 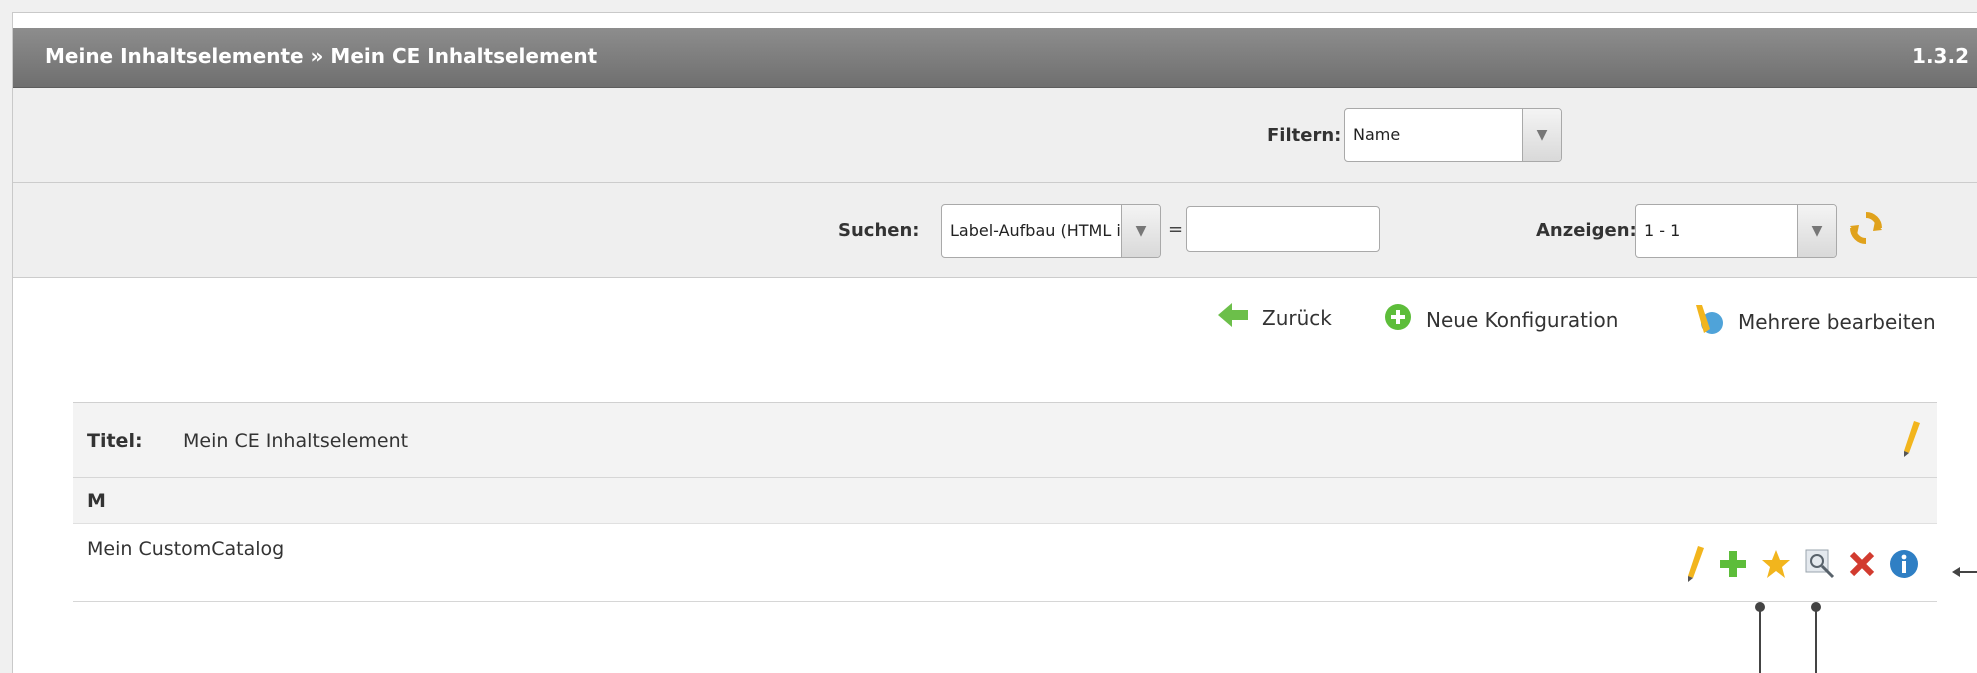 I want to click on filter-select: Name ▼, so click(x=1453, y=135).